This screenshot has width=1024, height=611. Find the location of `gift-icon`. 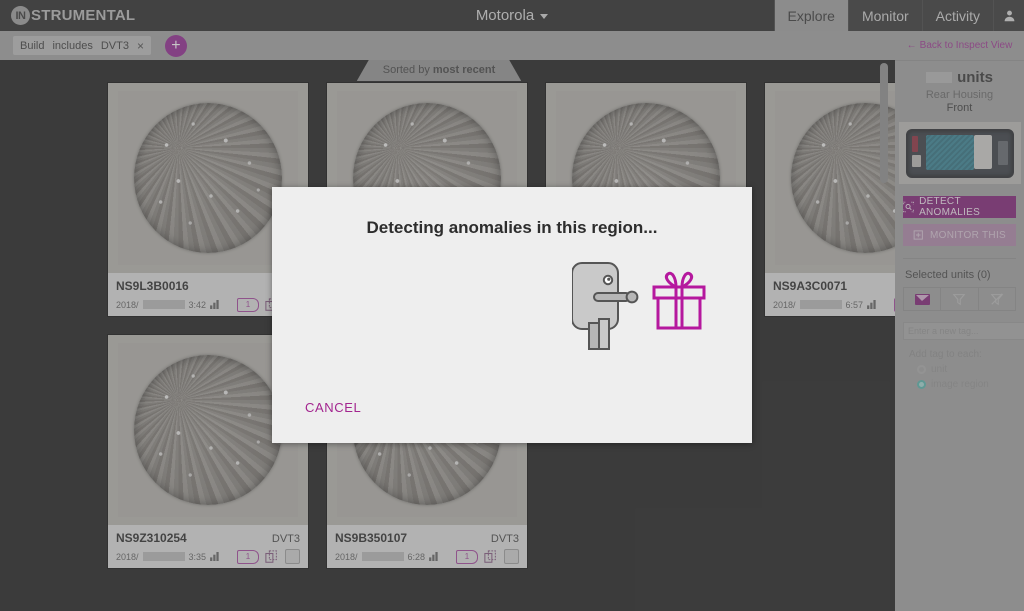

gift-icon is located at coordinates (679, 300).